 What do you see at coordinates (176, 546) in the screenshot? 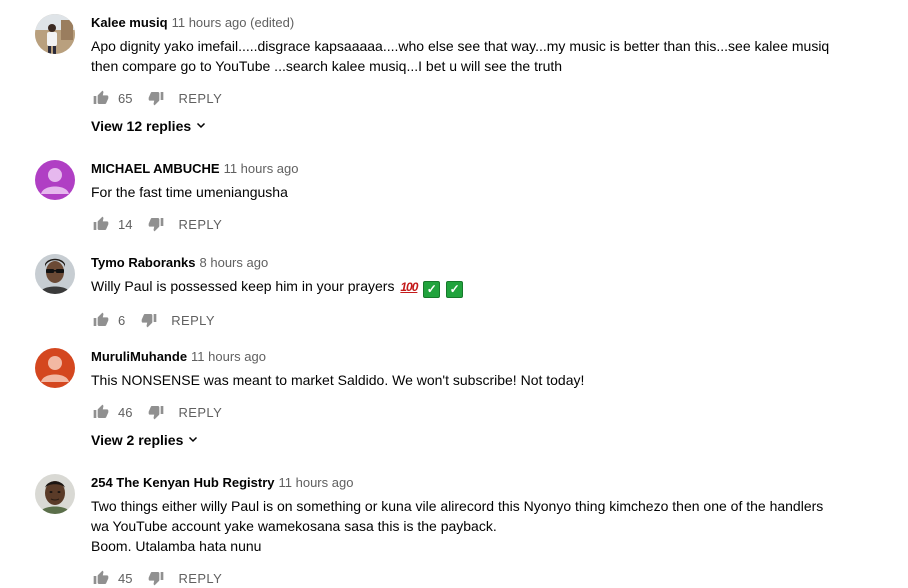
I see `comment-text-line: Boom. Utalamba hata nunu` at bounding box center [176, 546].